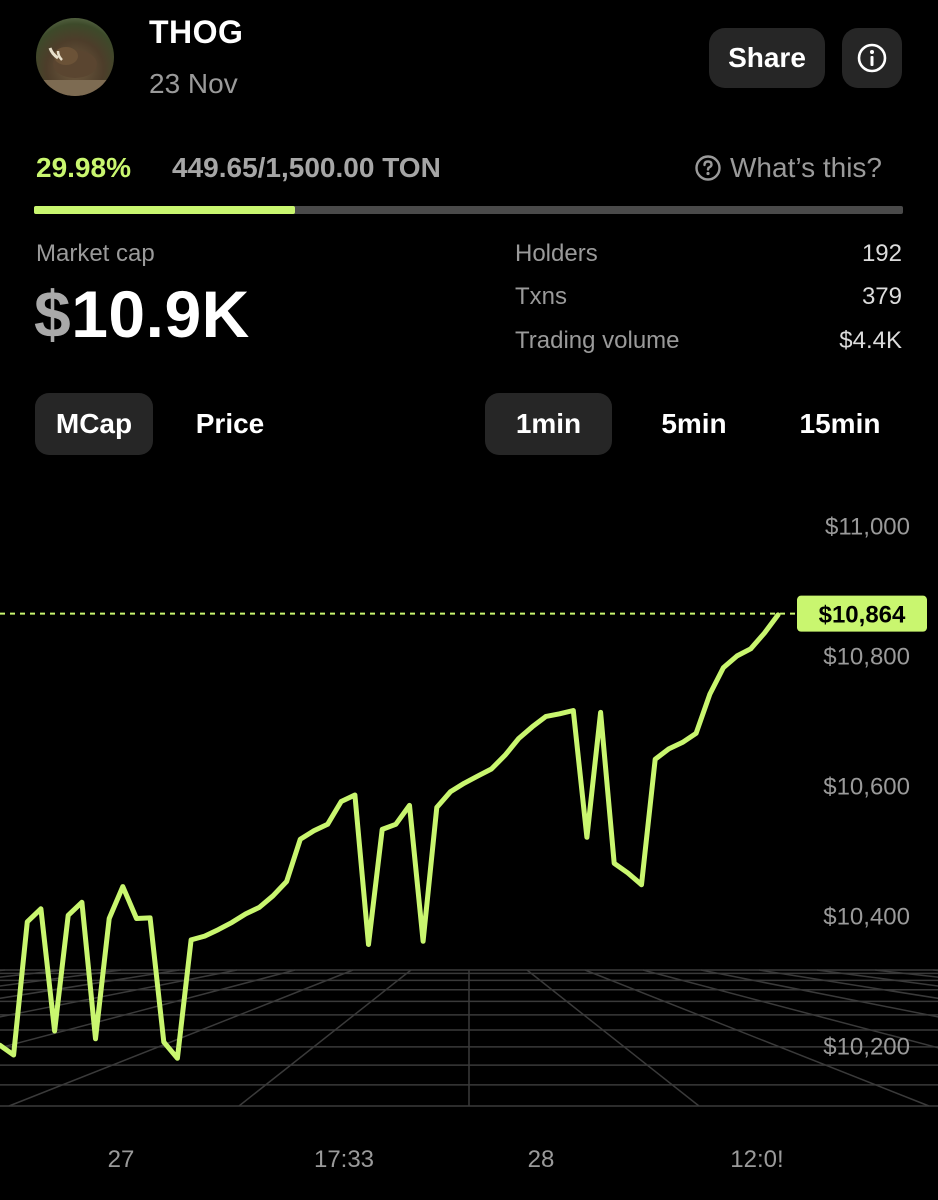 The height and width of the screenshot is (1200, 938). Describe the element at coordinates (806, 167) in the screenshot. I see `whats-this-label: What’s this?` at that location.